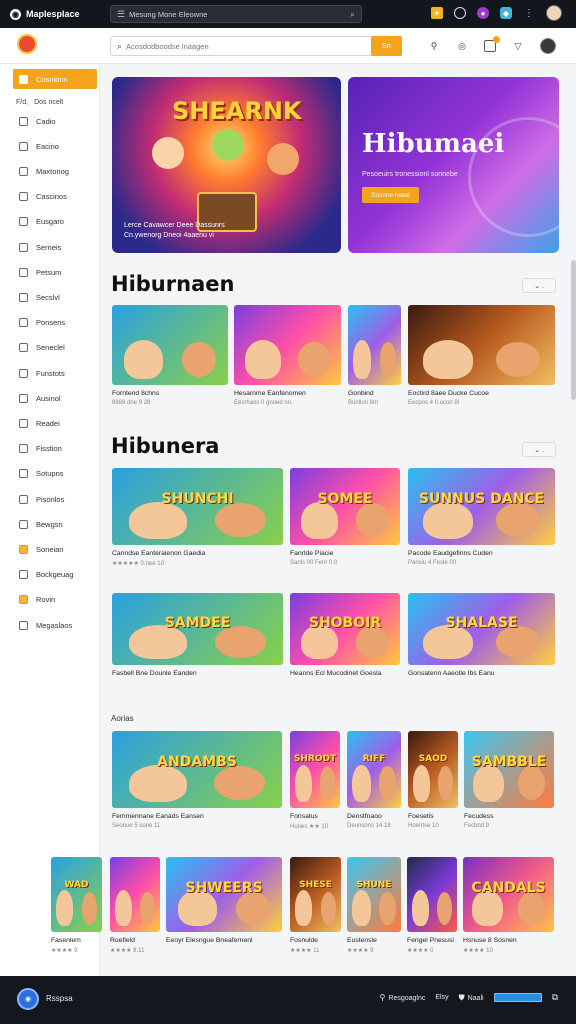 The height and width of the screenshot is (1024, 576). I want to click on game-card: Fengel Pnesusl ★★★★ 0, so click(432, 905).